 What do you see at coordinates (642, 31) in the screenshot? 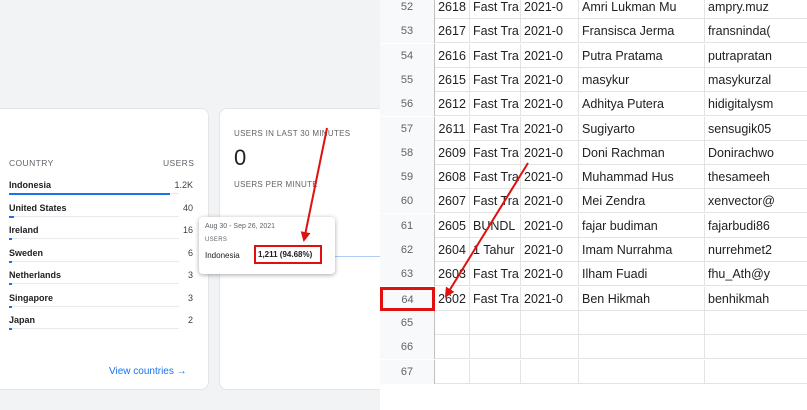
I see `cell-name: Fransisca Jerma` at bounding box center [642, 31].